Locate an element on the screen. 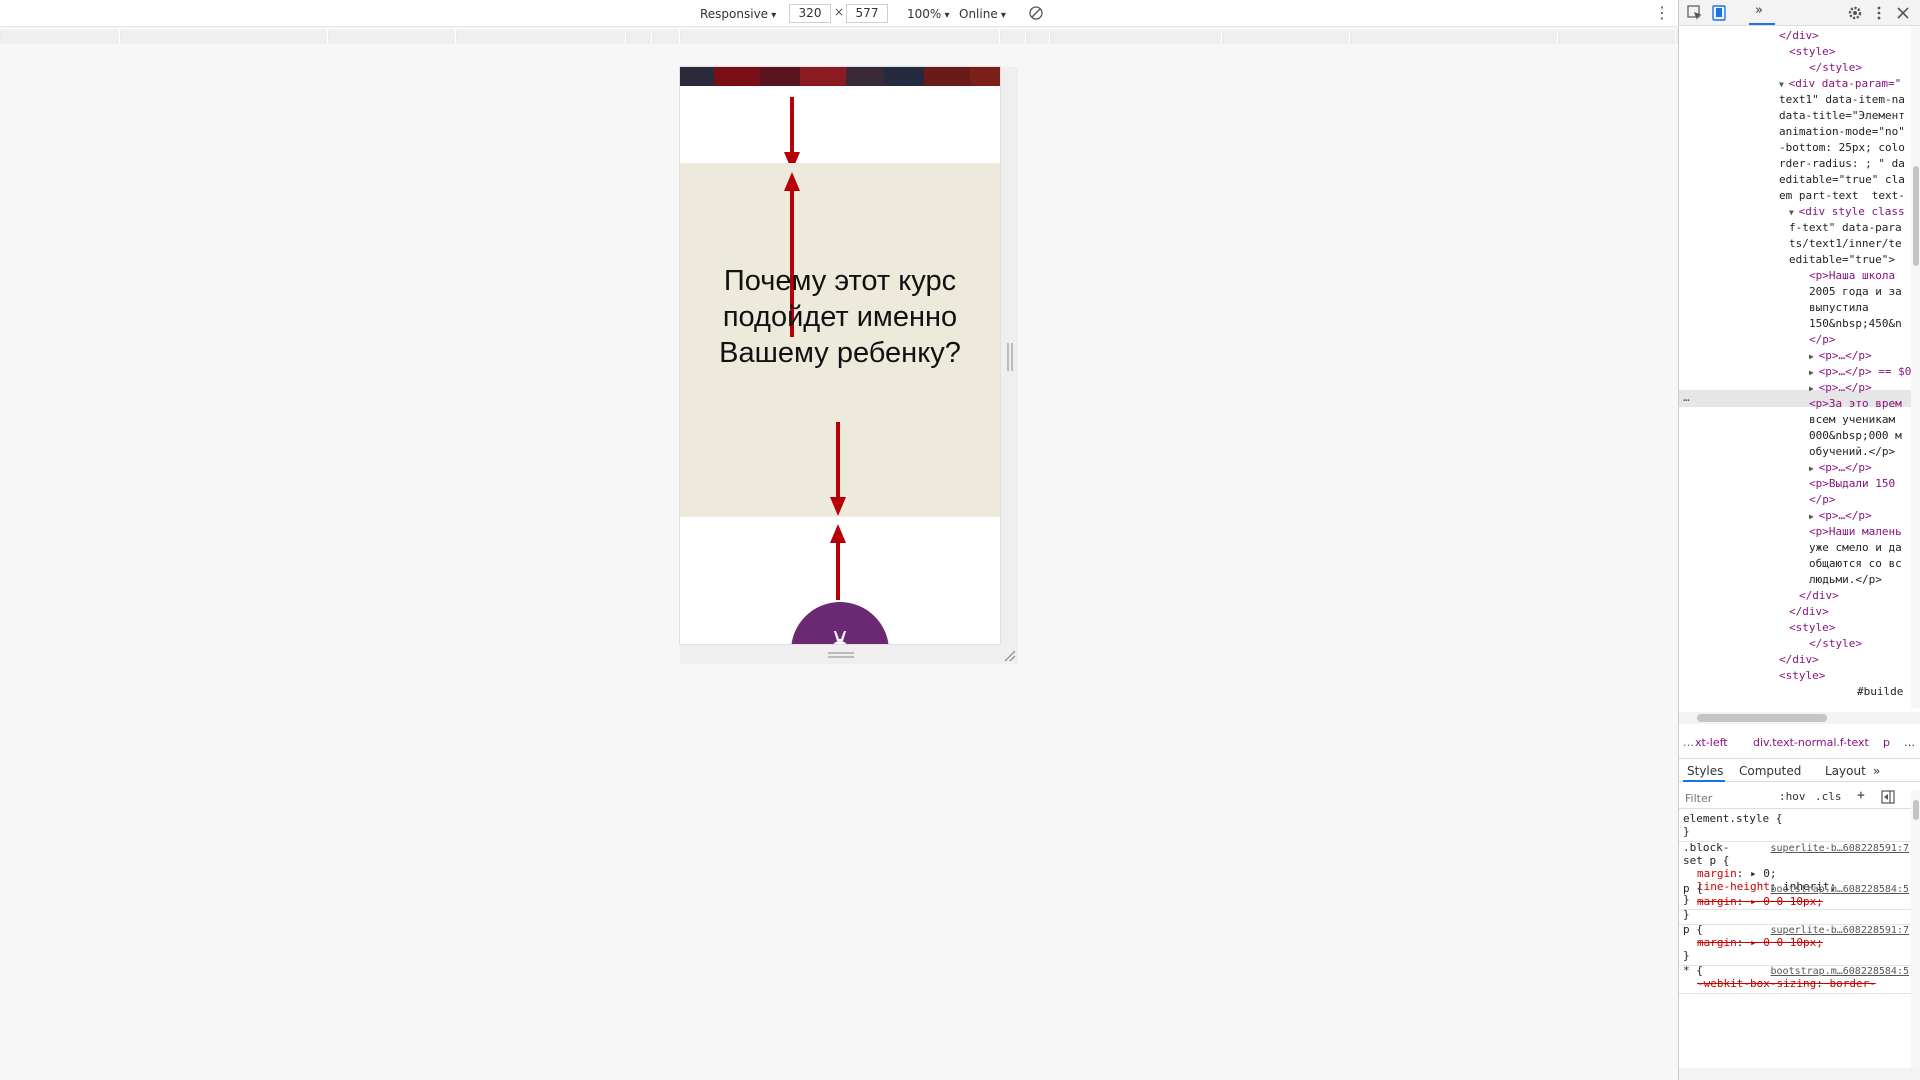 This screenshot has width=1920, height=1080. horizontal-scroll-thumb is located at coordinates (1762, 718).